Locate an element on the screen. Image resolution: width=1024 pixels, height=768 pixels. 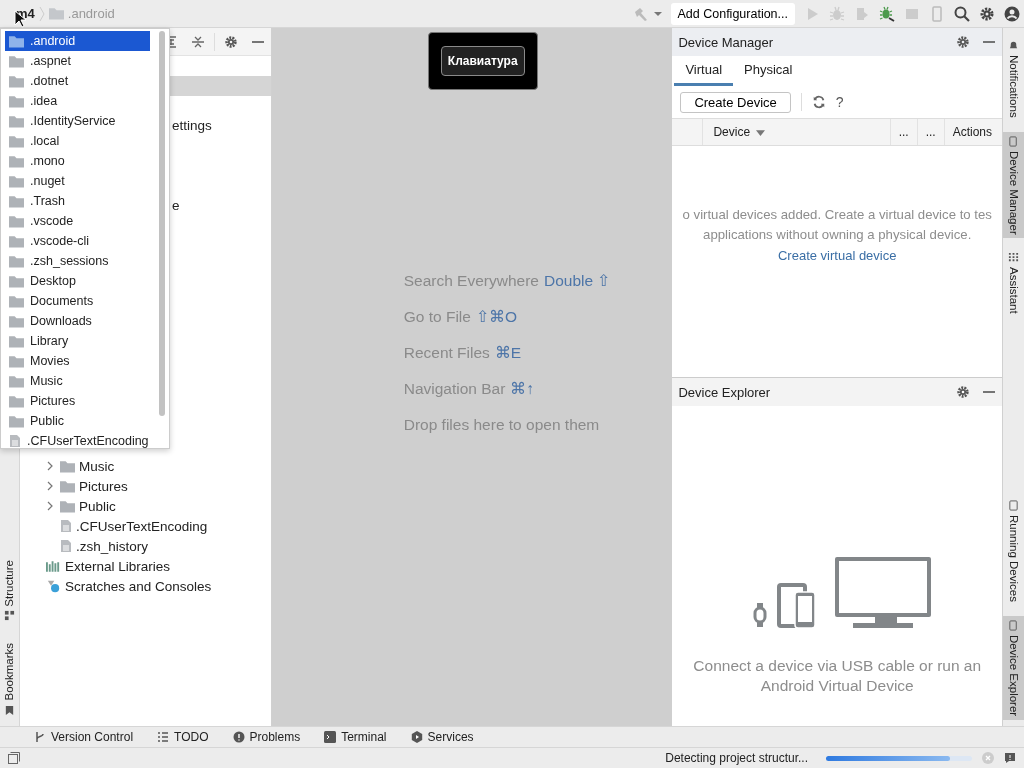
tree-item: Pictures is located at coordinates (145, 486).